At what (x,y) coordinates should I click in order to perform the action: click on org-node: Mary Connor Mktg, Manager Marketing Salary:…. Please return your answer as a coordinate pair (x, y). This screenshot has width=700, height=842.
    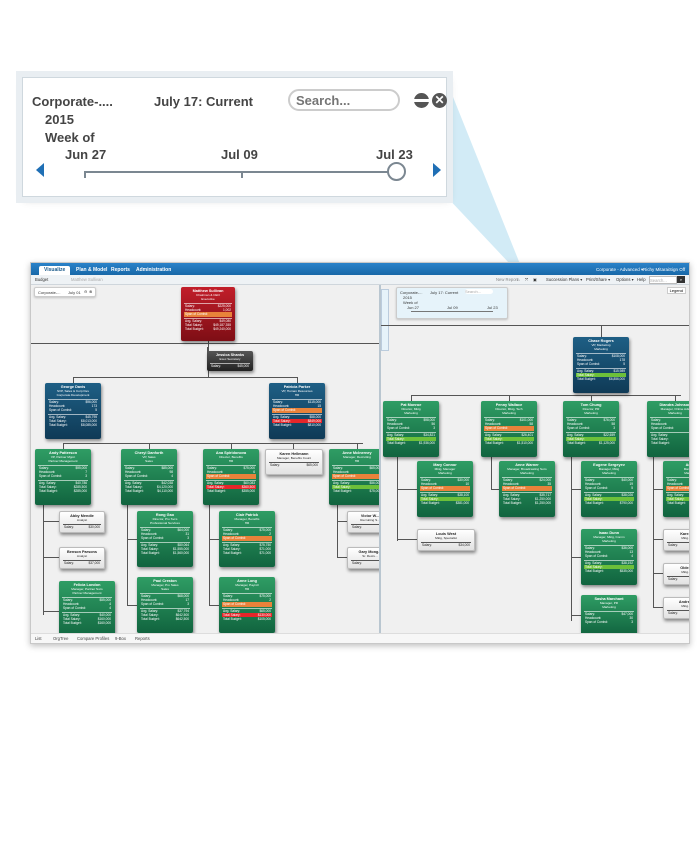
    Looking at the image, I should click on (445, 489).